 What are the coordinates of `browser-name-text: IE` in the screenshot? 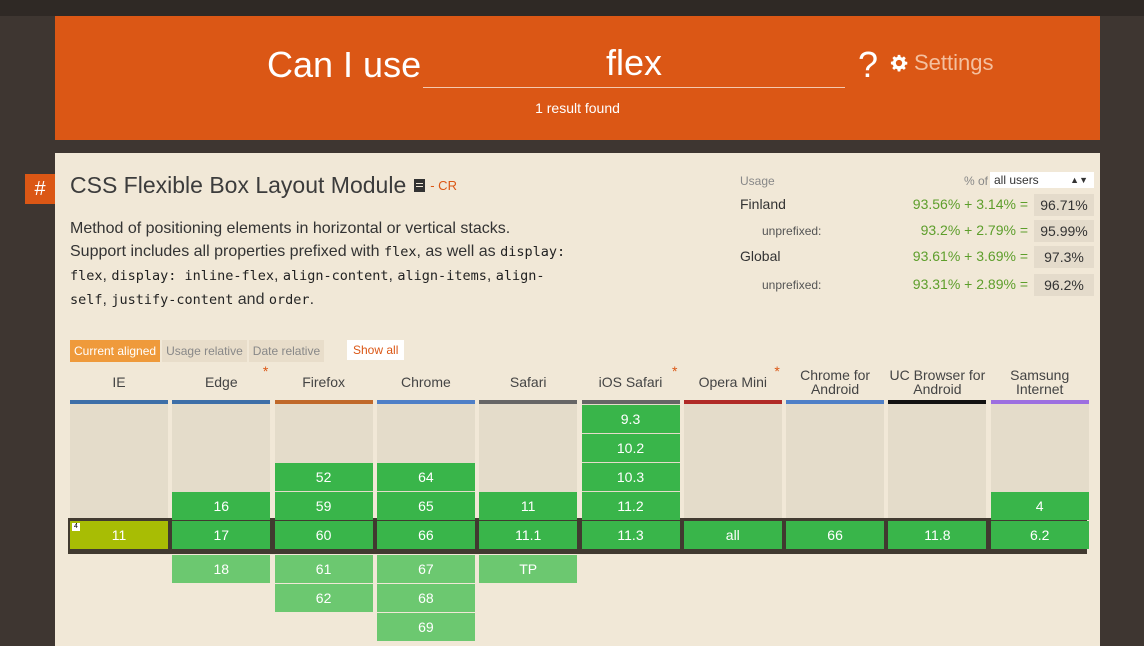 It's located at (119, 382).